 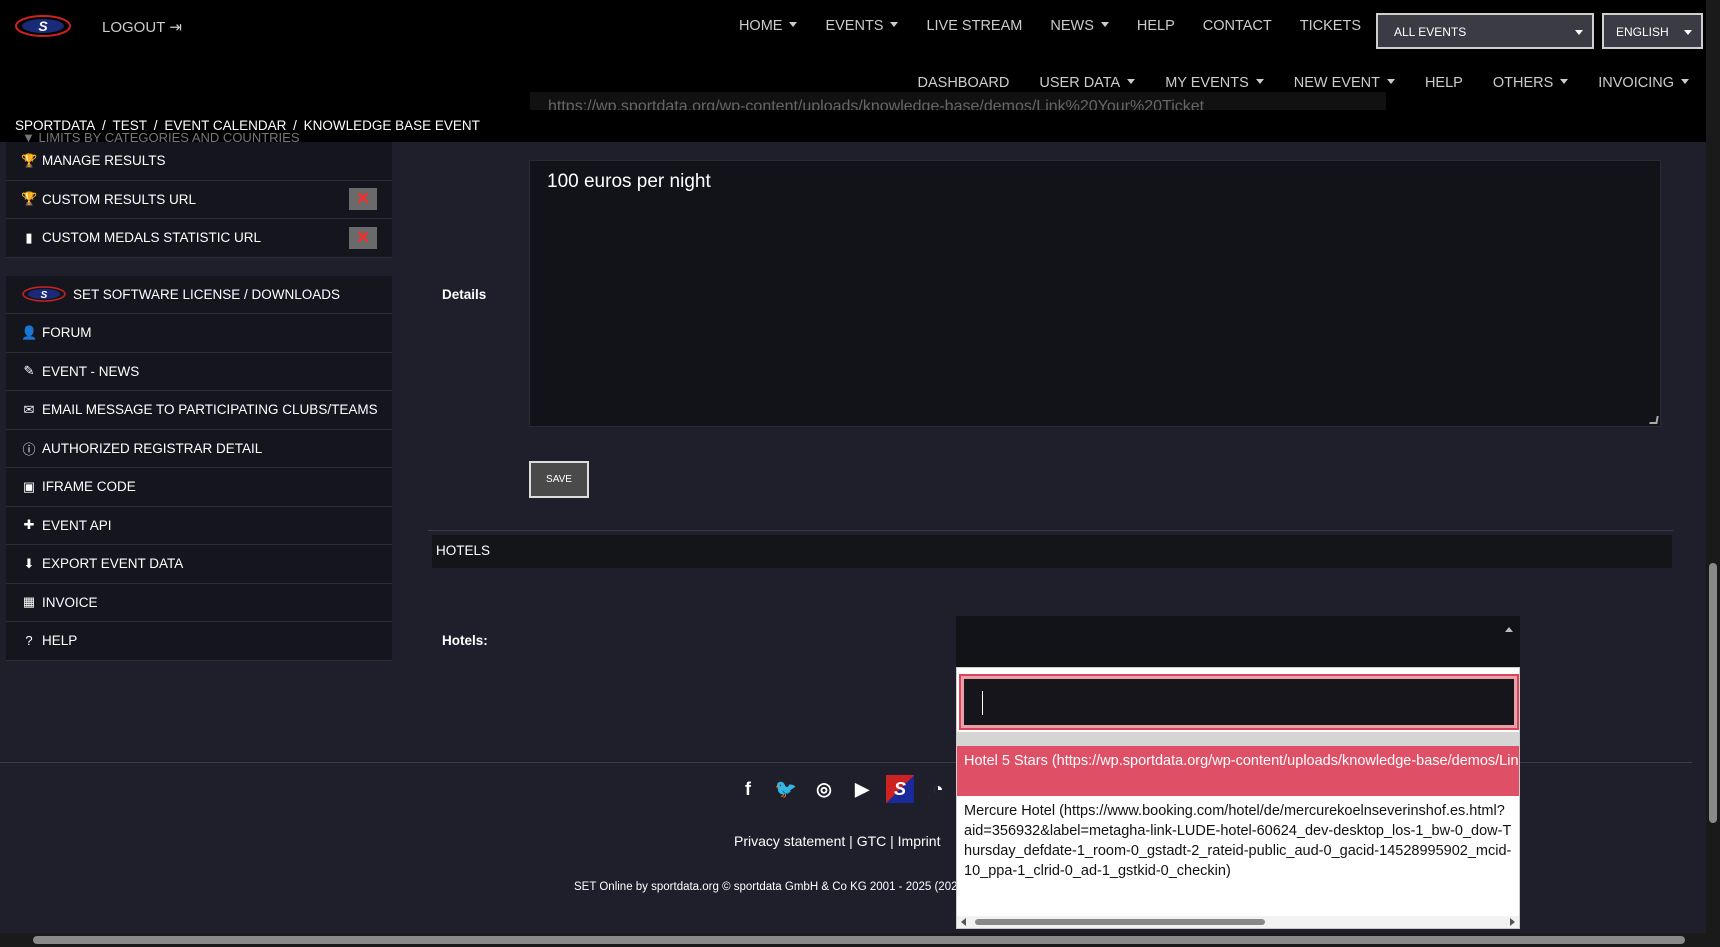 I want to click on subnav-item-help: HELP, so click(x=1444, y=83).